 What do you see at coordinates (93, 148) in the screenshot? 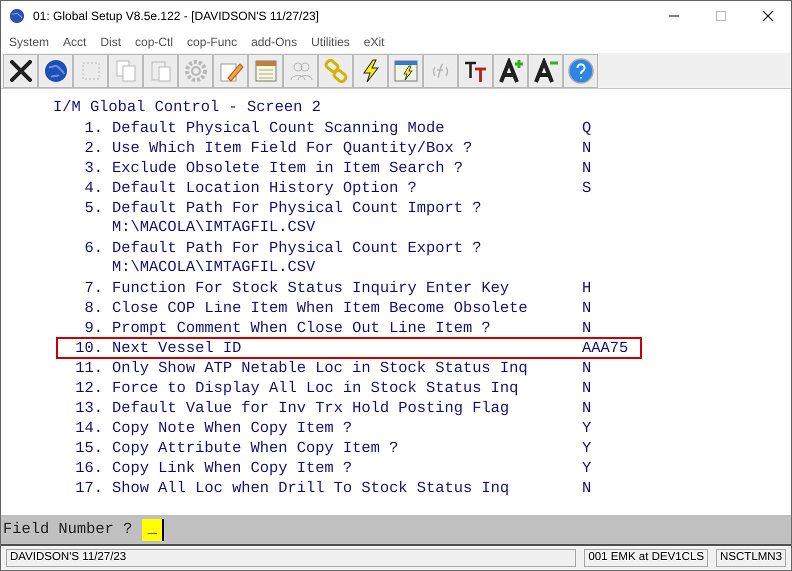
I see `field-number: 2.` at bounding box center [93, 148].